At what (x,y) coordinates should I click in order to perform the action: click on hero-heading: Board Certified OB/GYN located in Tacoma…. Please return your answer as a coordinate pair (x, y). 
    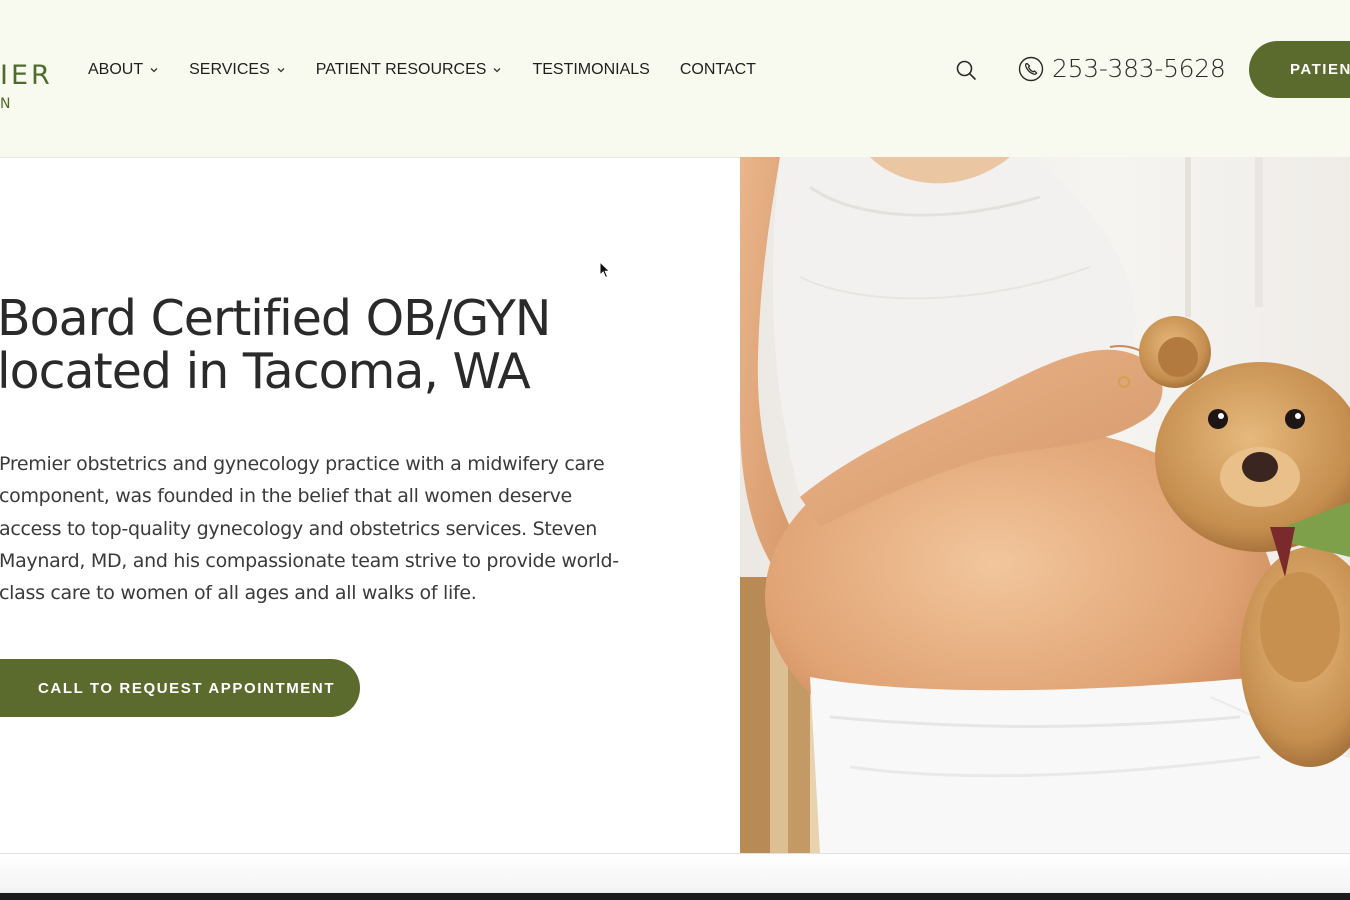
    Looking at the image, I should click on (348, 345).